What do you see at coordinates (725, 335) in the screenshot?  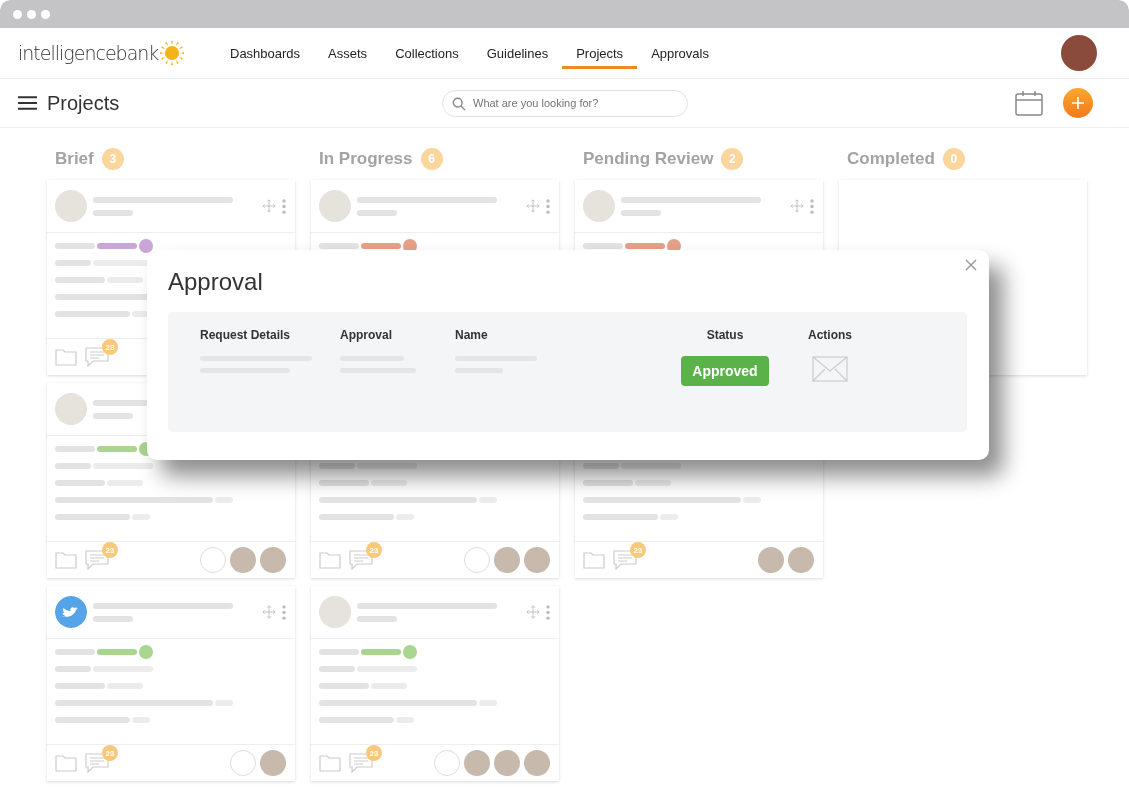 I see `column-header: Status` at bounding box center [725, 335].